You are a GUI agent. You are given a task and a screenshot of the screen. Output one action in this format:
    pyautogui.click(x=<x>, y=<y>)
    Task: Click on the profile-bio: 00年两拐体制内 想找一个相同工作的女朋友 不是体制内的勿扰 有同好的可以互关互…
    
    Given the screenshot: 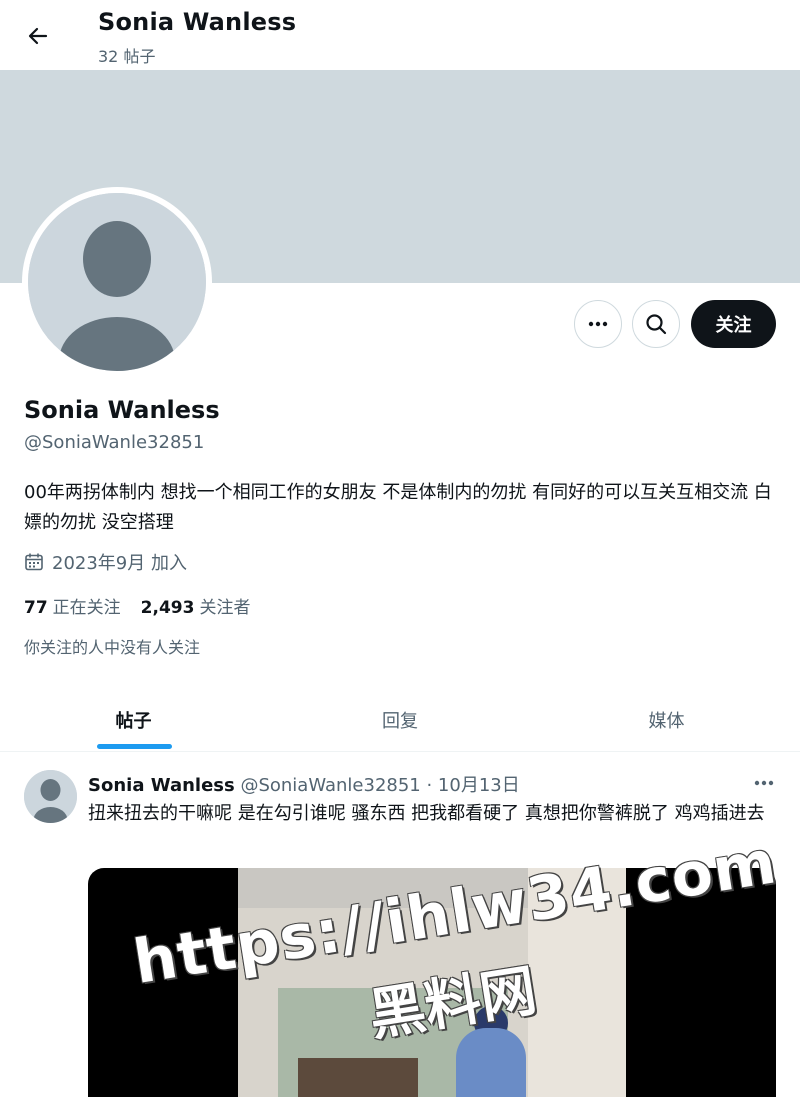 What is the action you would take?
    pyautogui.click(x=398, y=507)
    